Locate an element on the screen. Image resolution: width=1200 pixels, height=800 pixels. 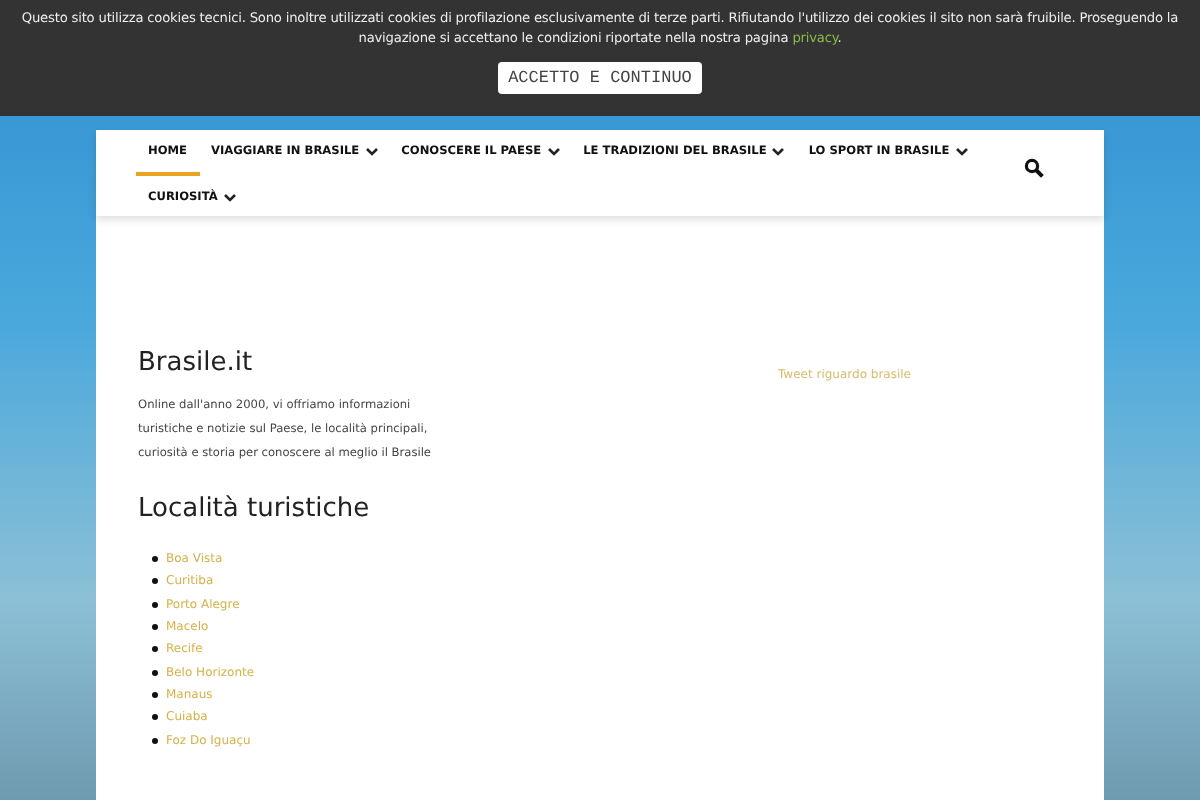
section-title: Brasile.it is located at coordinates (196, 363).